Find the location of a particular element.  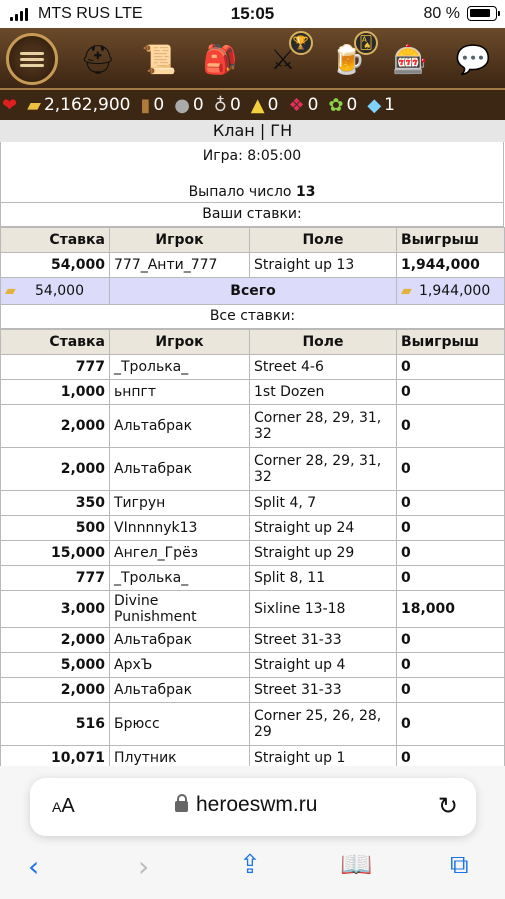

wood-amount: 0 is located at coordinates (159, 105).